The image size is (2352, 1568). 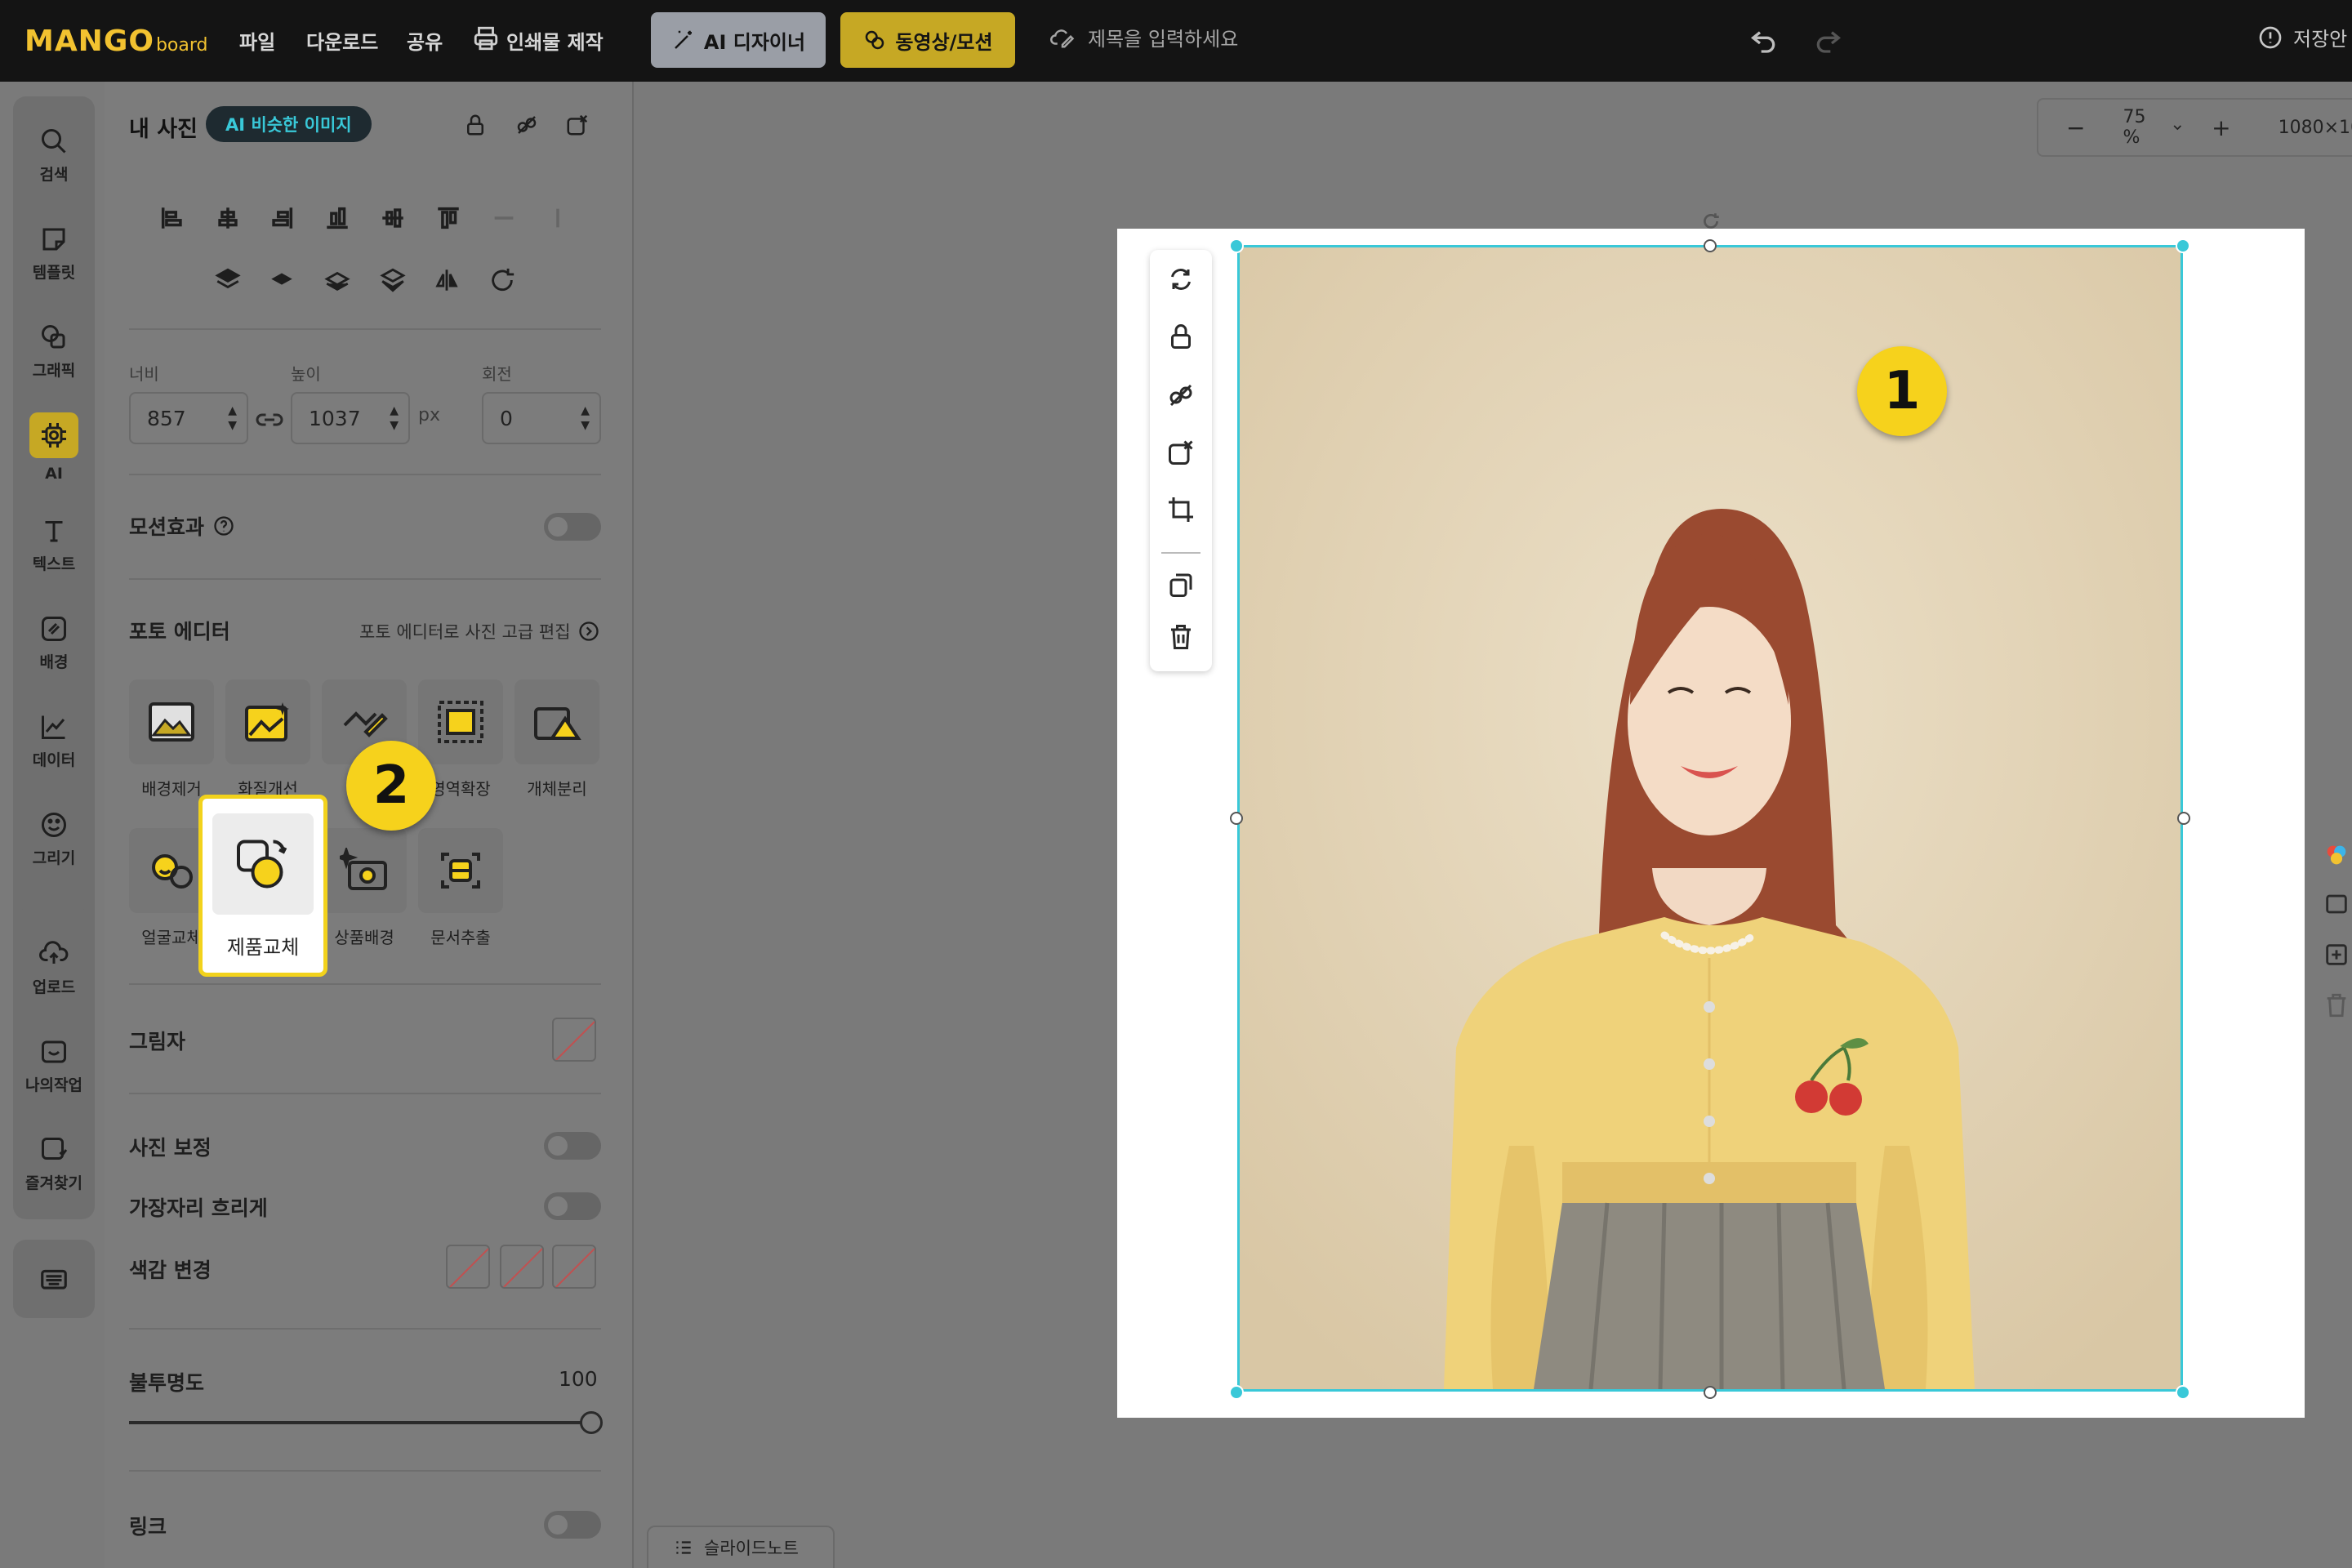 I want to click on height-value: 1037, so click(x=335, y=418).